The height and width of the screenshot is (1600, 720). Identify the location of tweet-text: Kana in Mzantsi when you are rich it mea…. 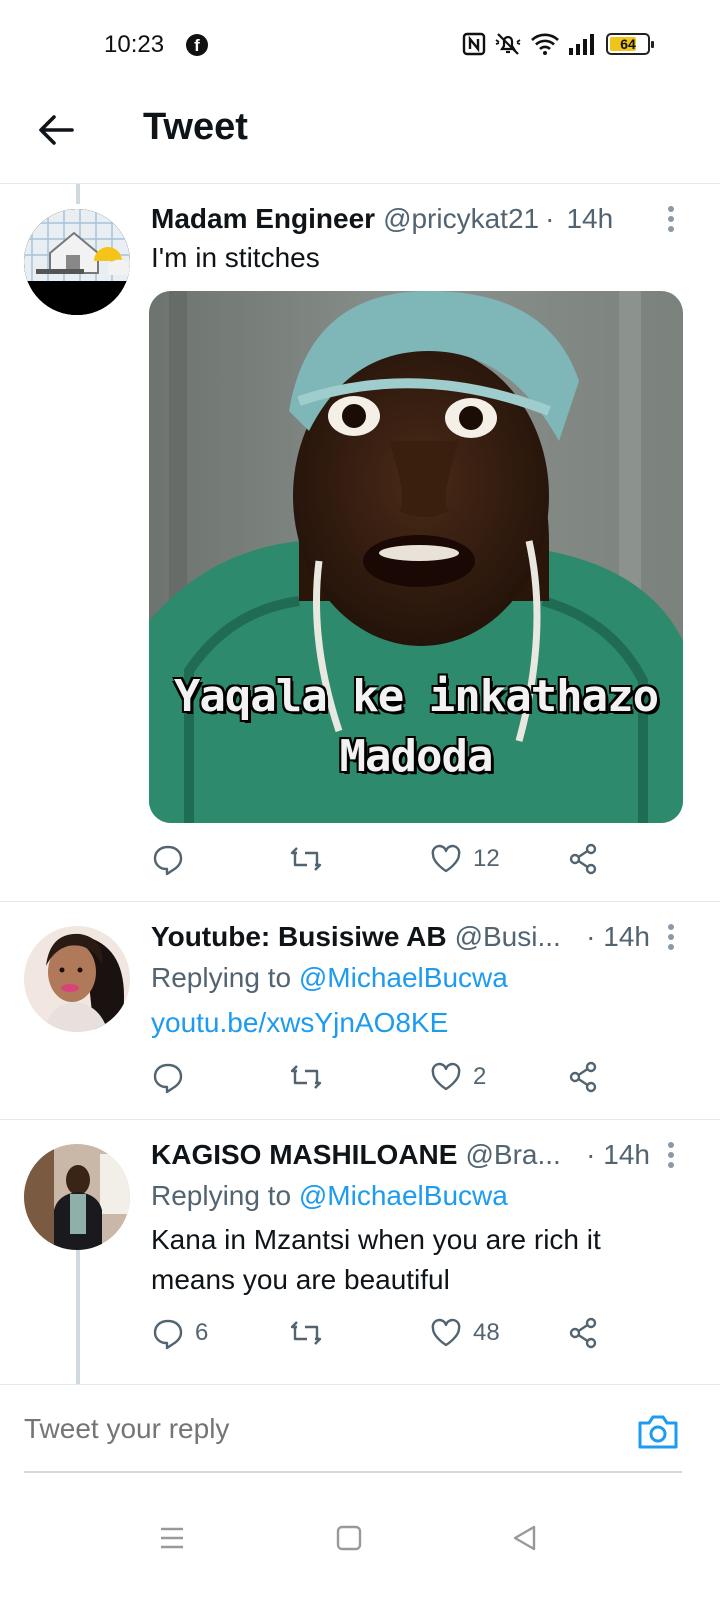
(420, 1260).